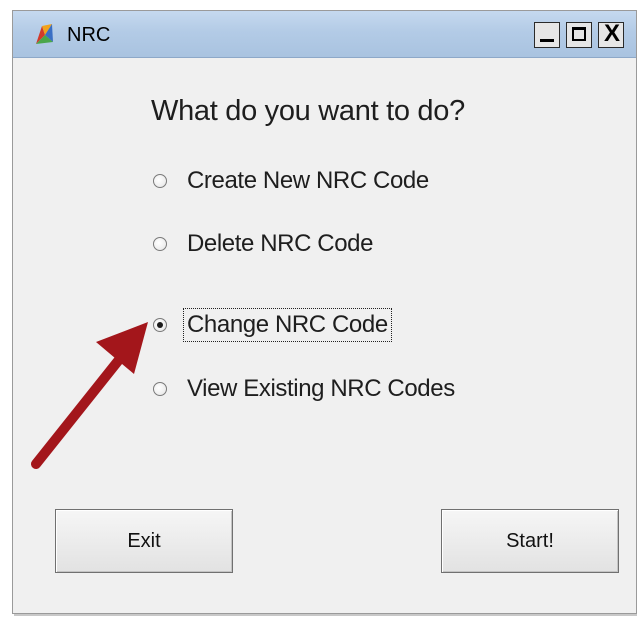 The image size is (637, 624). I want to click on option-label: Change NRC Code, so click(287, 325).